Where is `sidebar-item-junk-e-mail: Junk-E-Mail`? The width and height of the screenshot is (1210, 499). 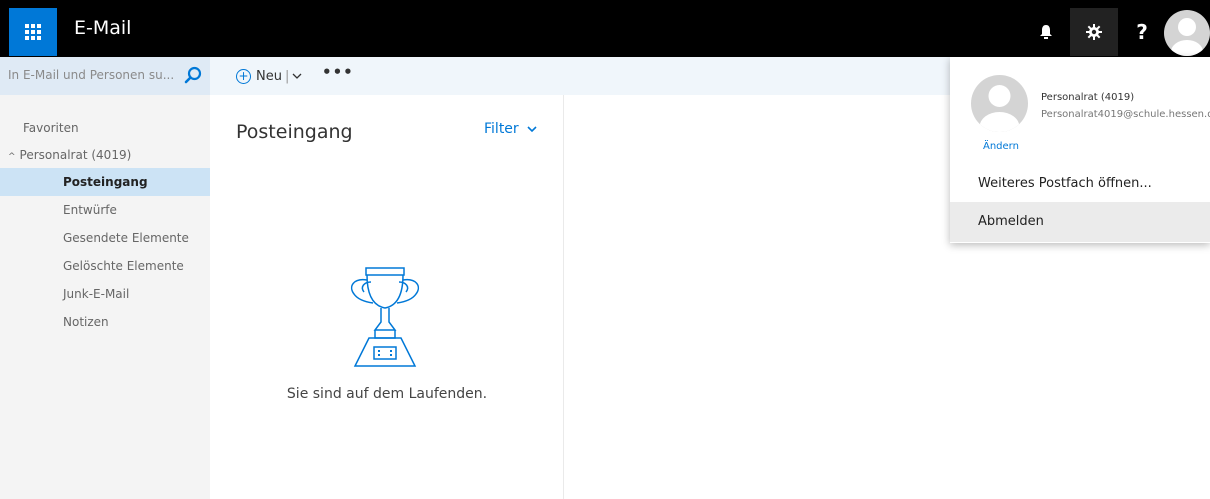 sidebar-item-junk-e-mail: Junk-E-Mail is located at coordinates (105, 294).